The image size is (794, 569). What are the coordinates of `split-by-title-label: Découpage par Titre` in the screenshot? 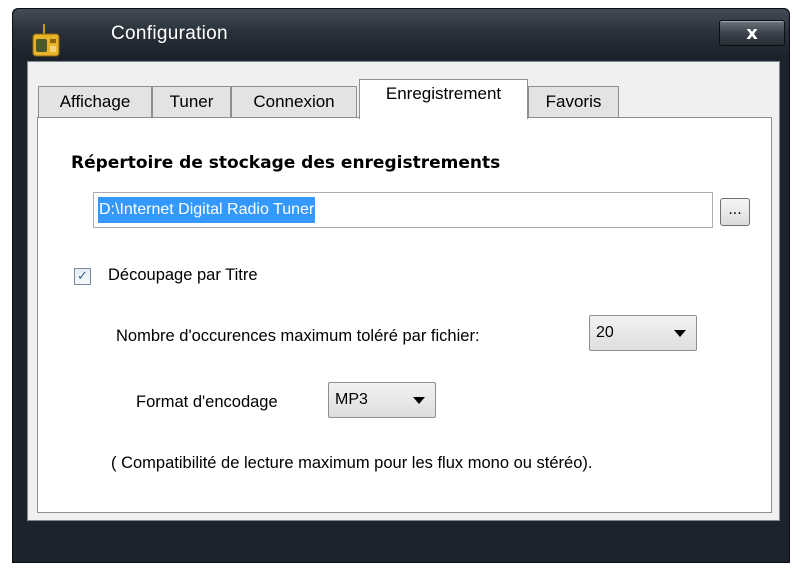 It's located at (183, 275).